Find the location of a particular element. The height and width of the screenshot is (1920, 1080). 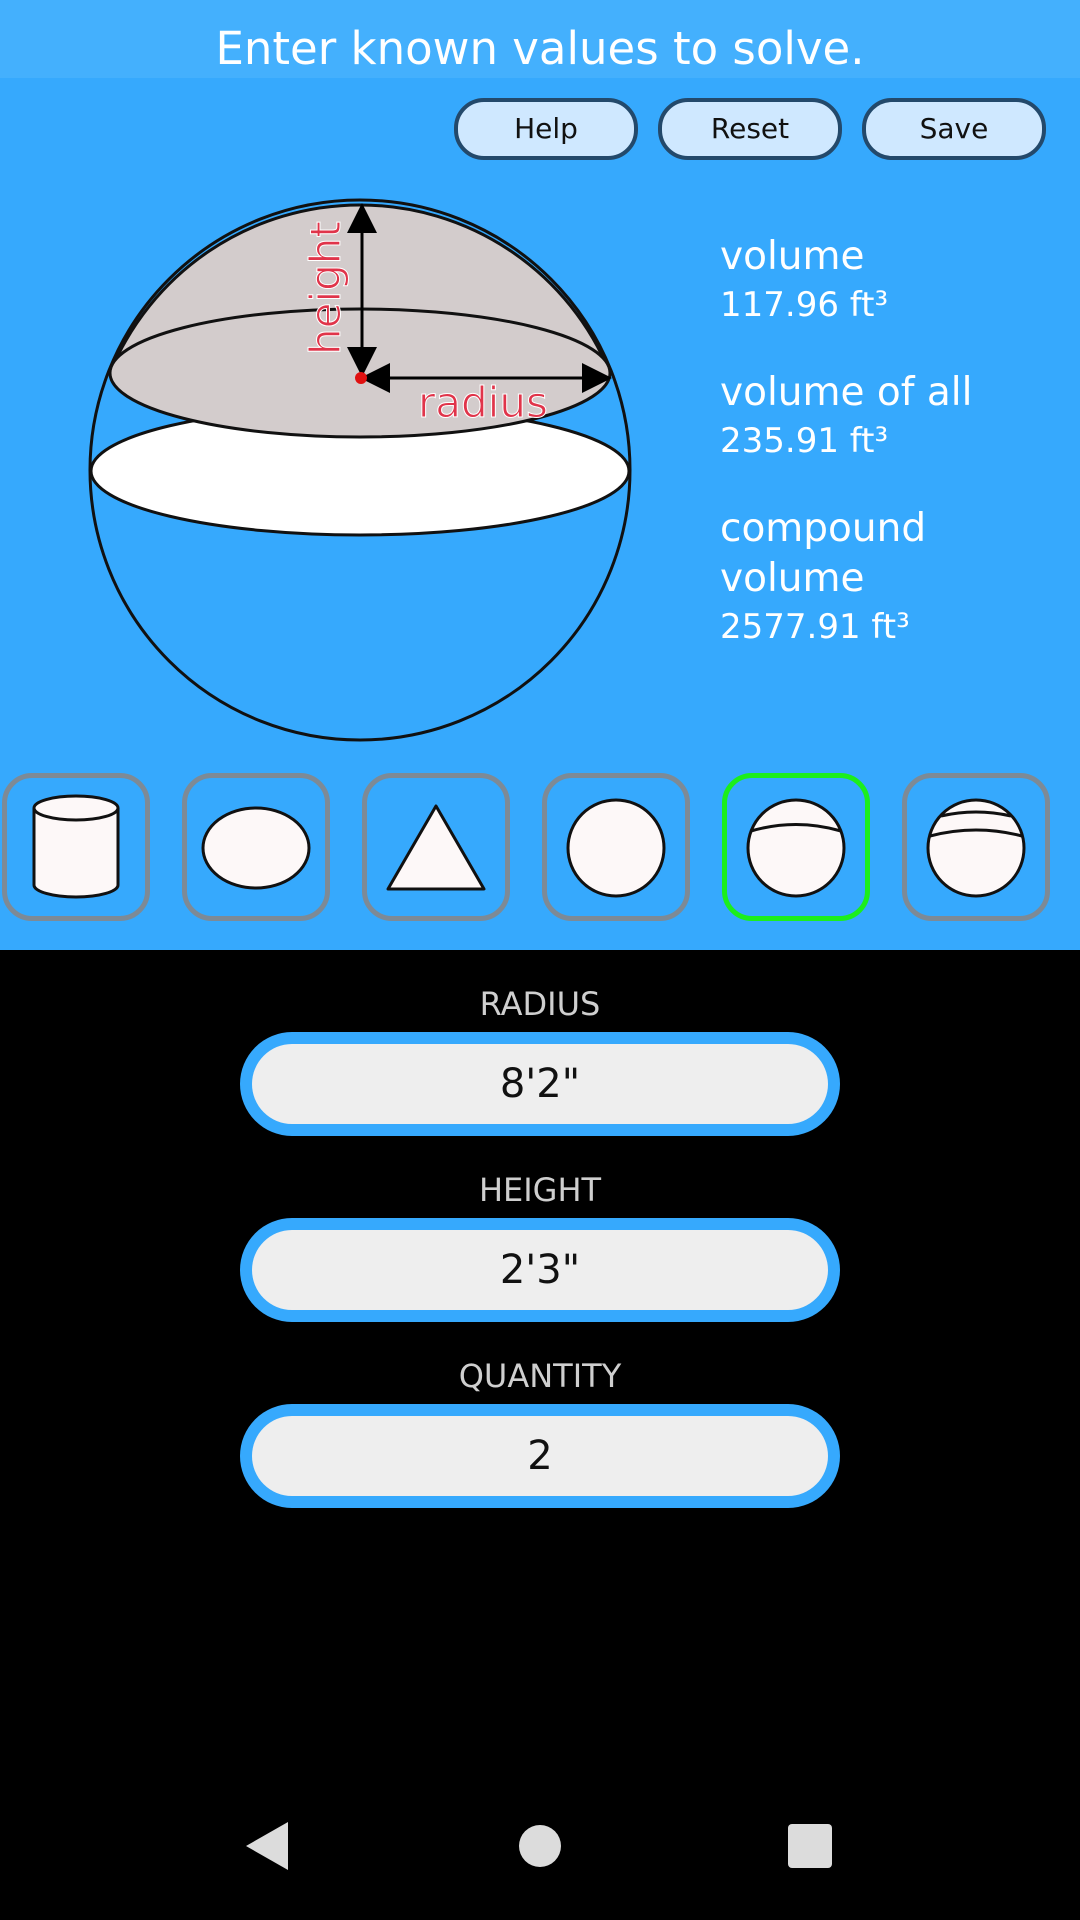

compound-volume-label: compound volume is located at coordinates (823, 553).